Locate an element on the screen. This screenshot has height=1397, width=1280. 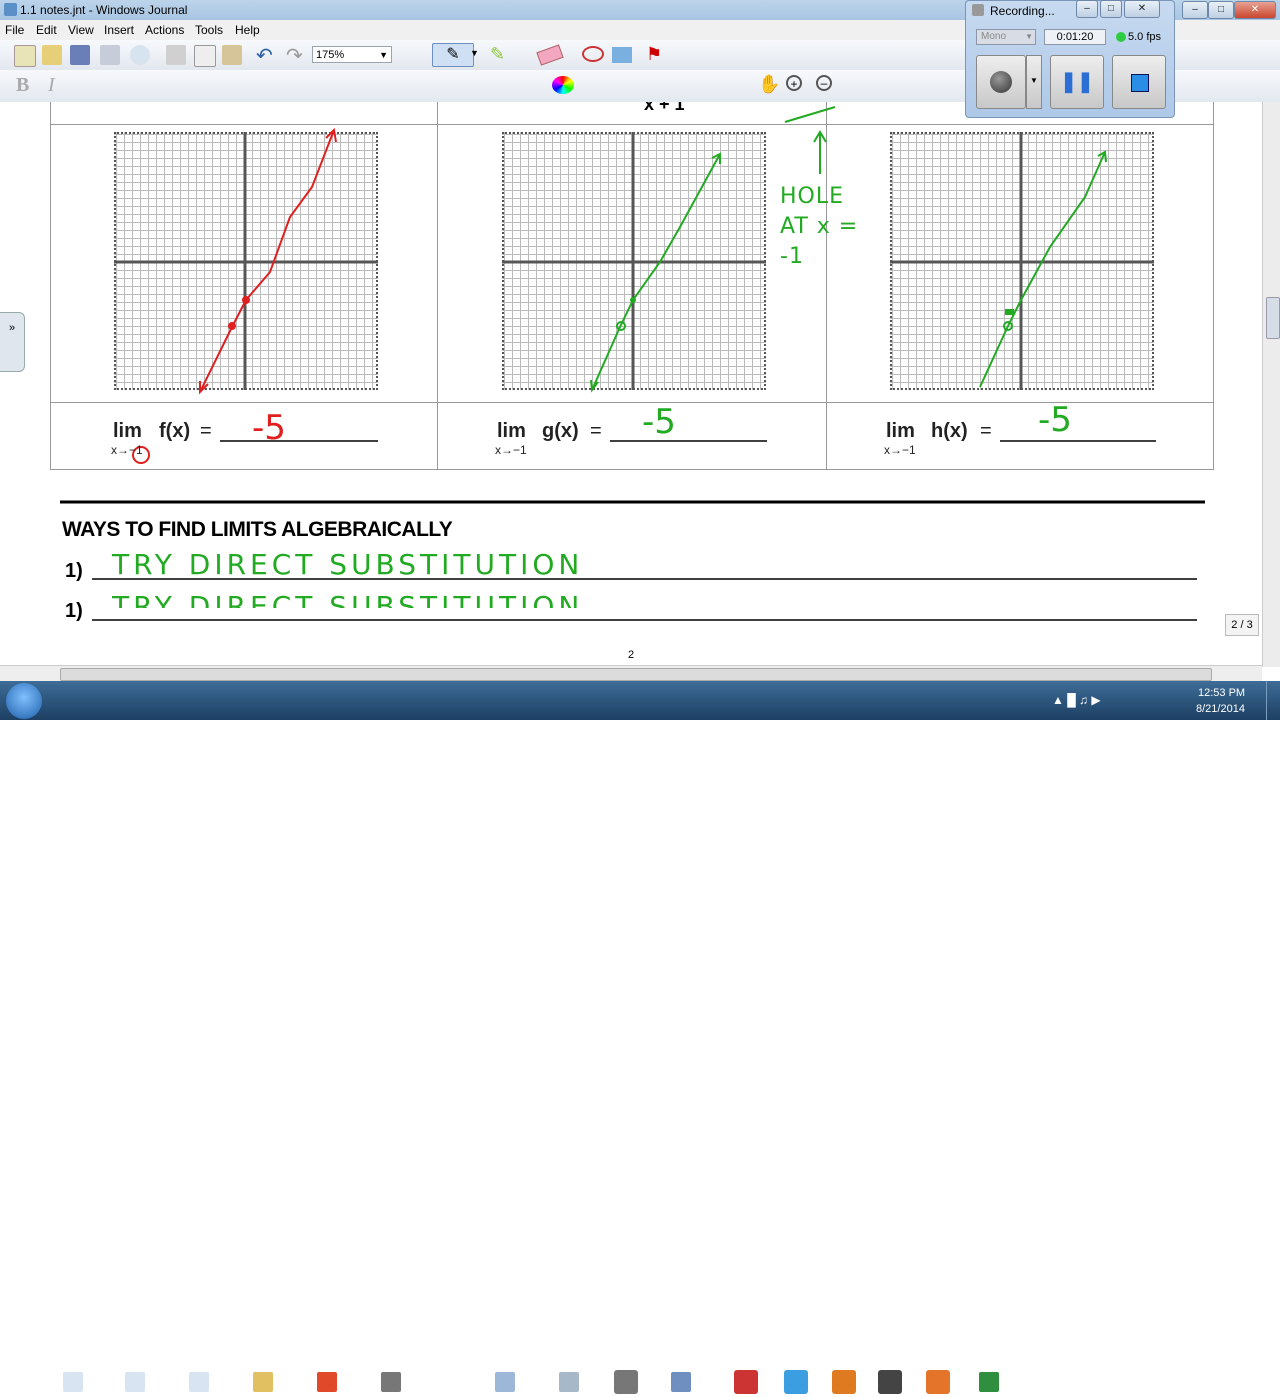
limit-f-lim: lim is located at coordinates (127, 431).